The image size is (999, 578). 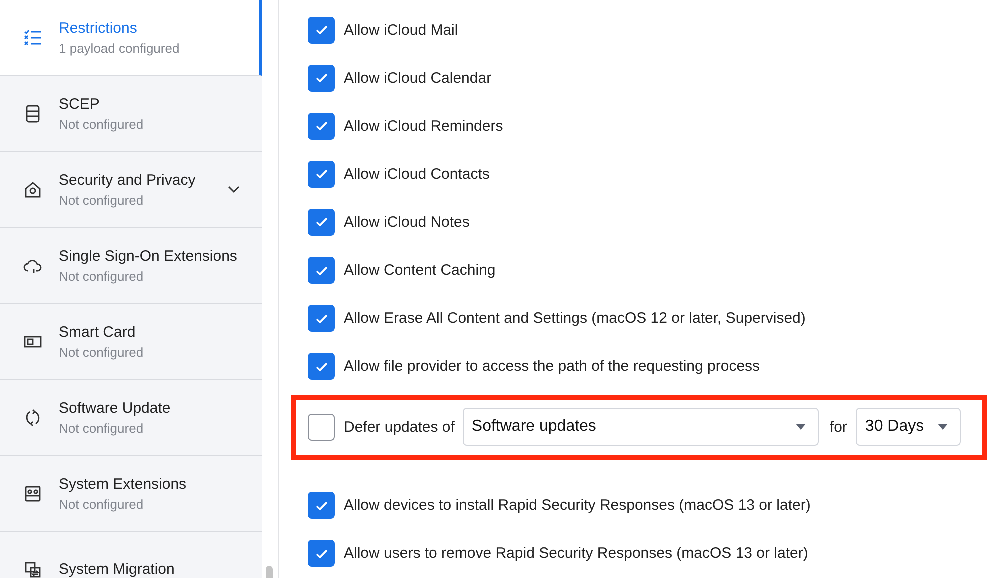 I want to click on option-label: Allow Content Caching, so click(x=420, y=271).